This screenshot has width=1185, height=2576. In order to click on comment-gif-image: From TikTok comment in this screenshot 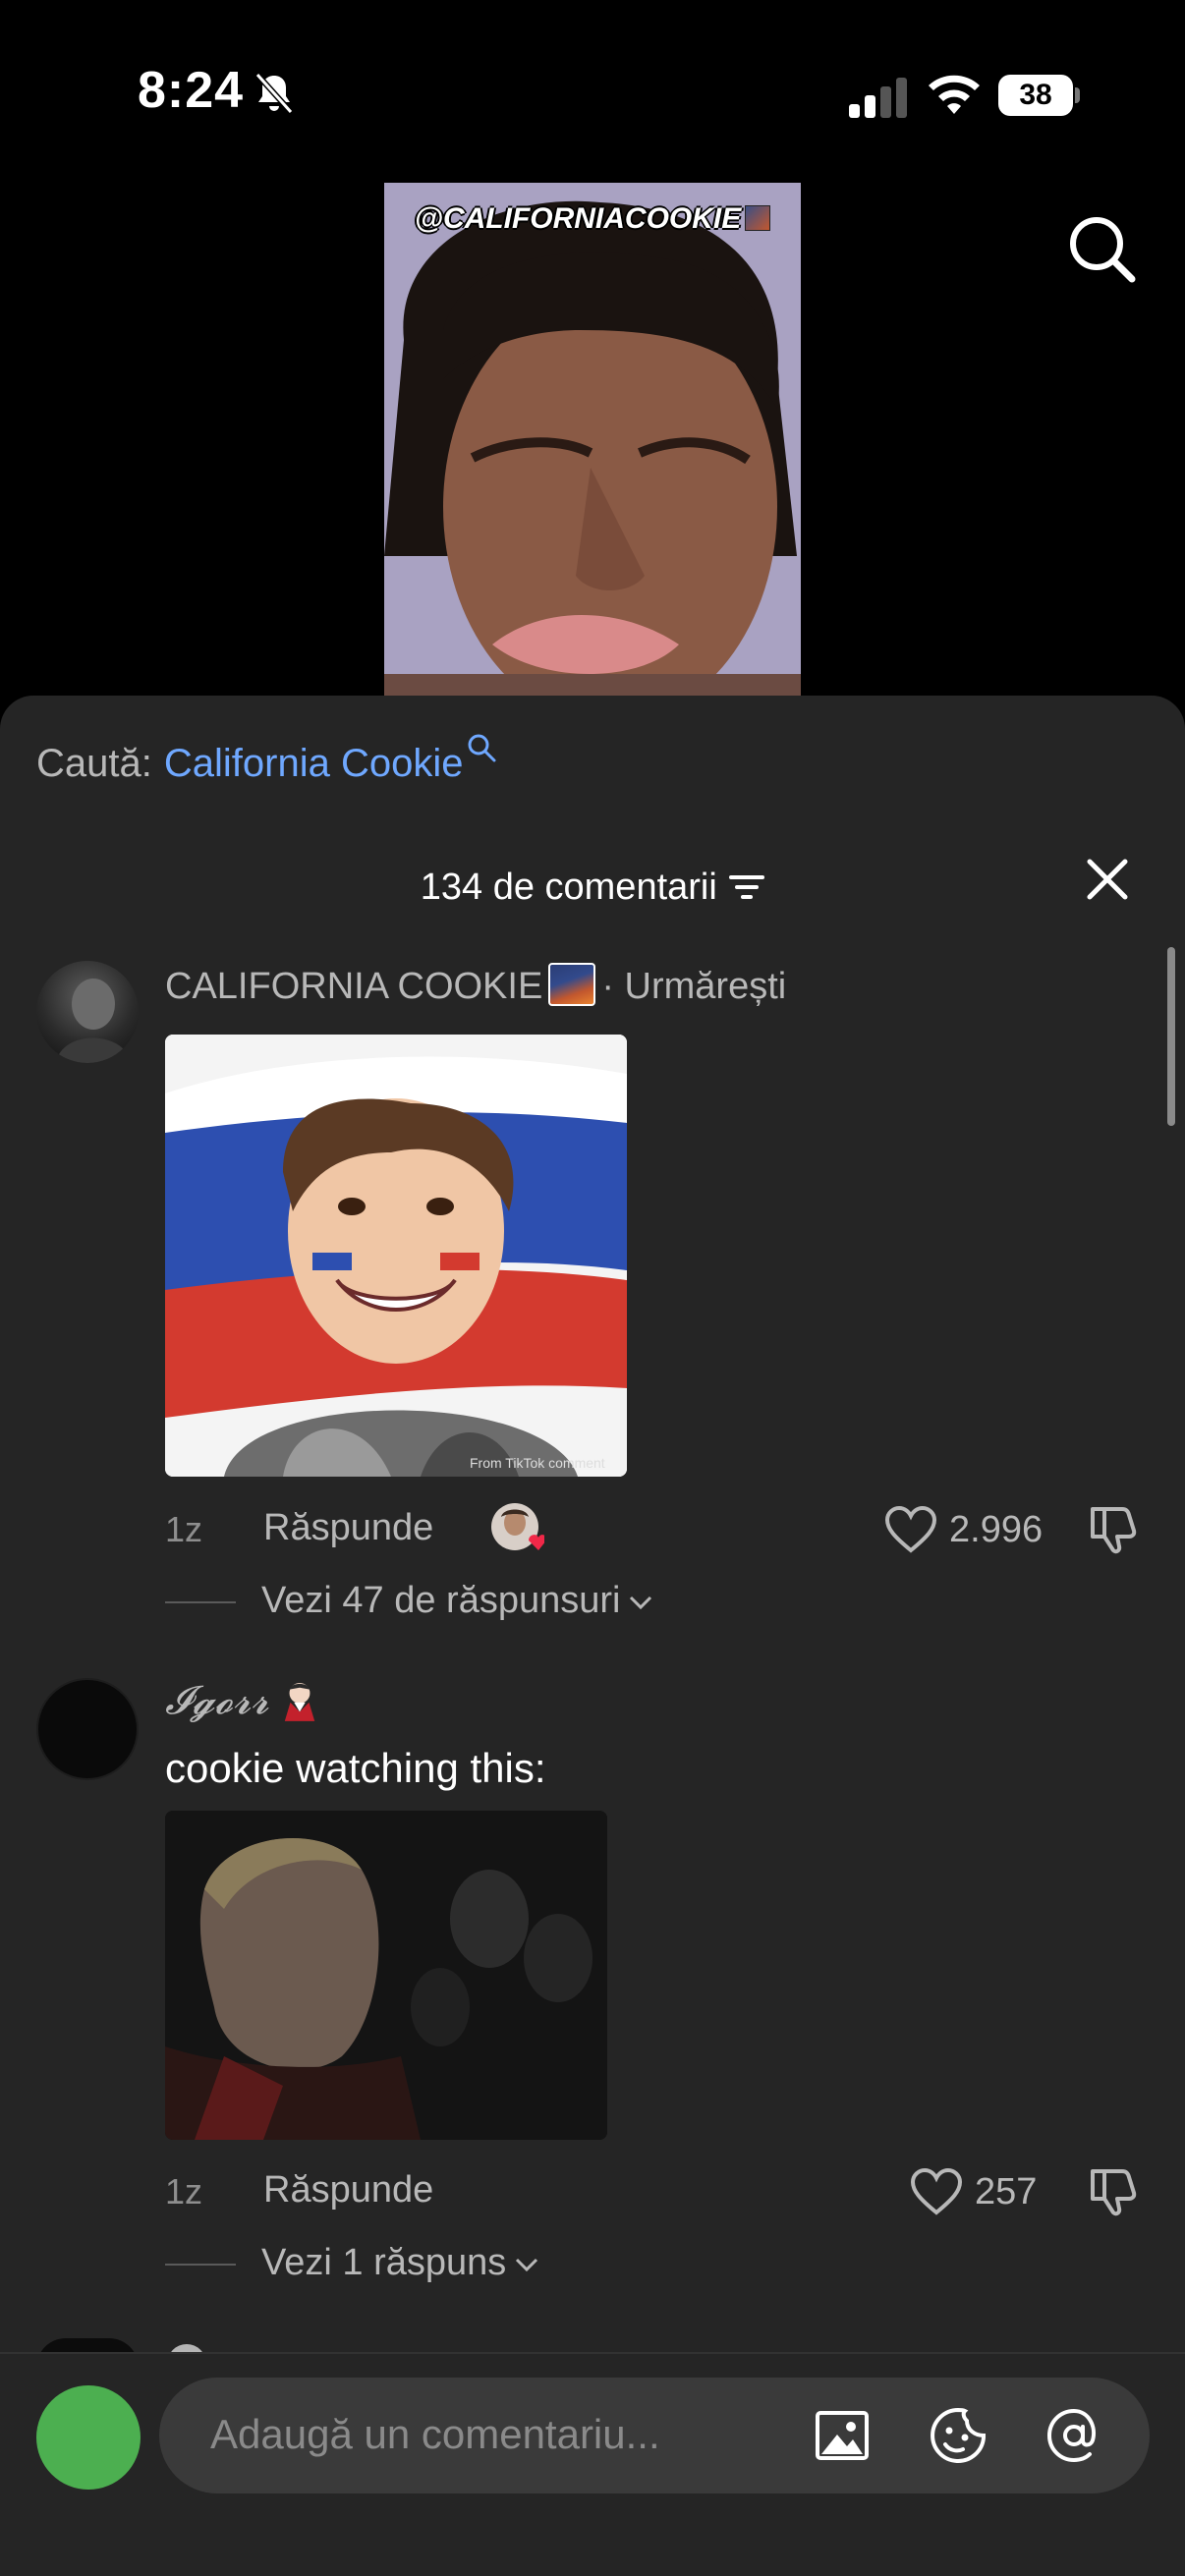, I will do `click(396, 1256)`.